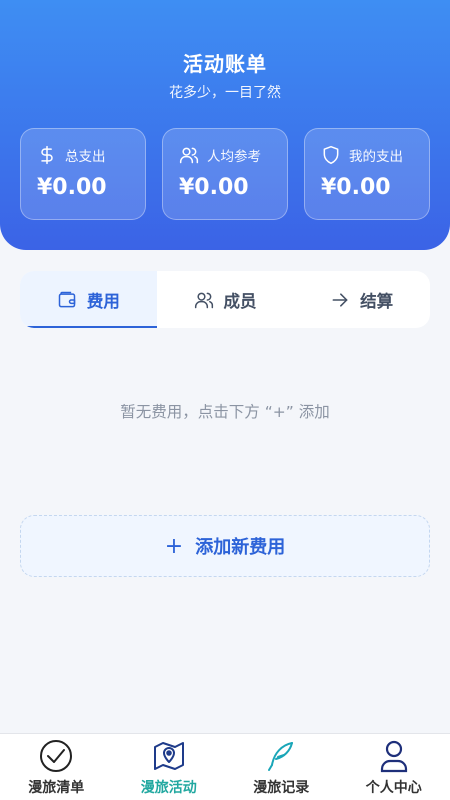 This screenshot has height=800, width=450. Describe the element at coordinates (281, 788) in the screenshot. I see `nav-label: 漫旅记录` at that location.